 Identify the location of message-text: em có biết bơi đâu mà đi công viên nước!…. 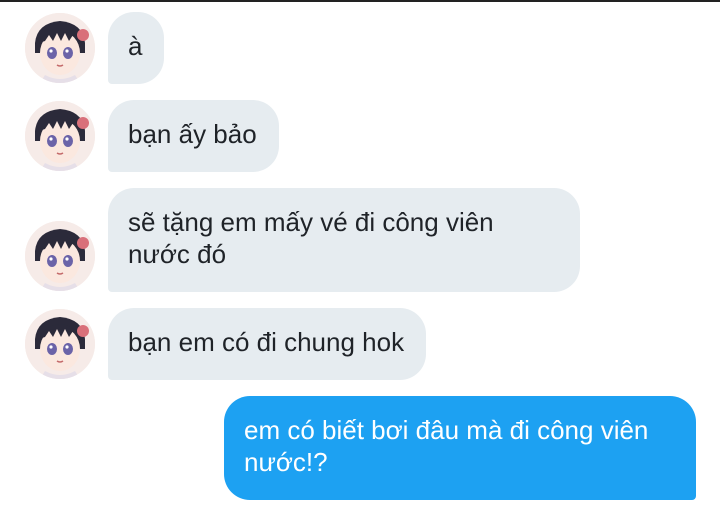
(446, 446).